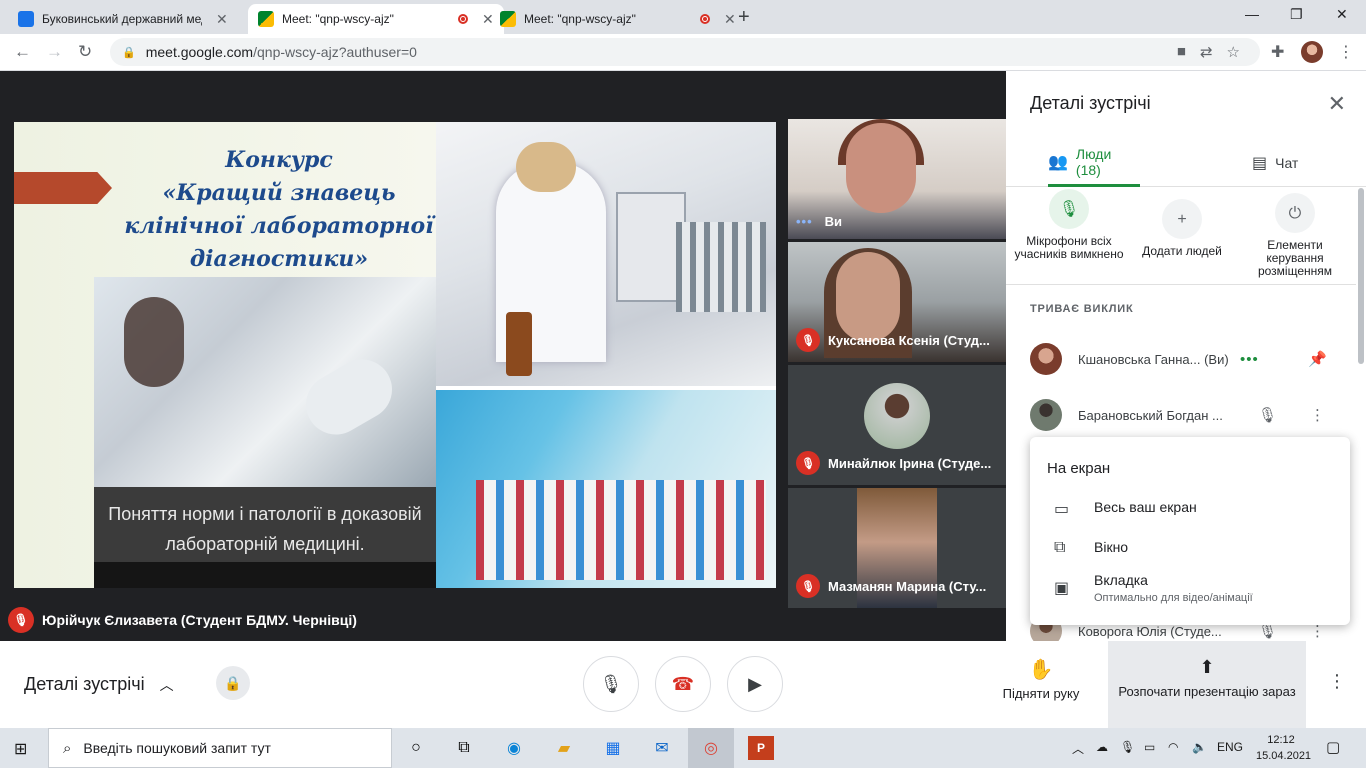 The width and height of the screenshot is (1366, 768). Describe the element at coordinates (897, 179) in the screenshot. I see `participant-tile-self: ••• Ви` at that location.